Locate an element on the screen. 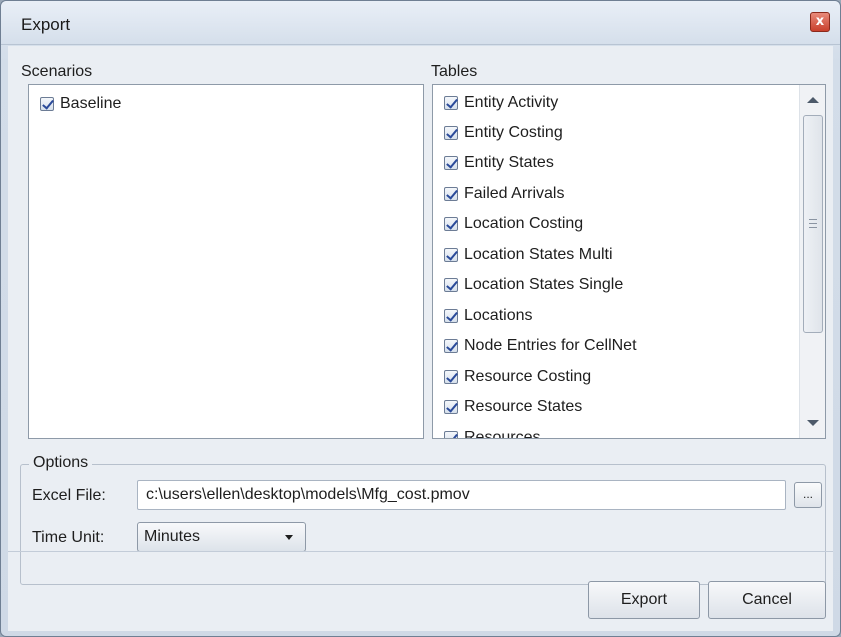  table-item: Resources is located at coordinates (492, 431).